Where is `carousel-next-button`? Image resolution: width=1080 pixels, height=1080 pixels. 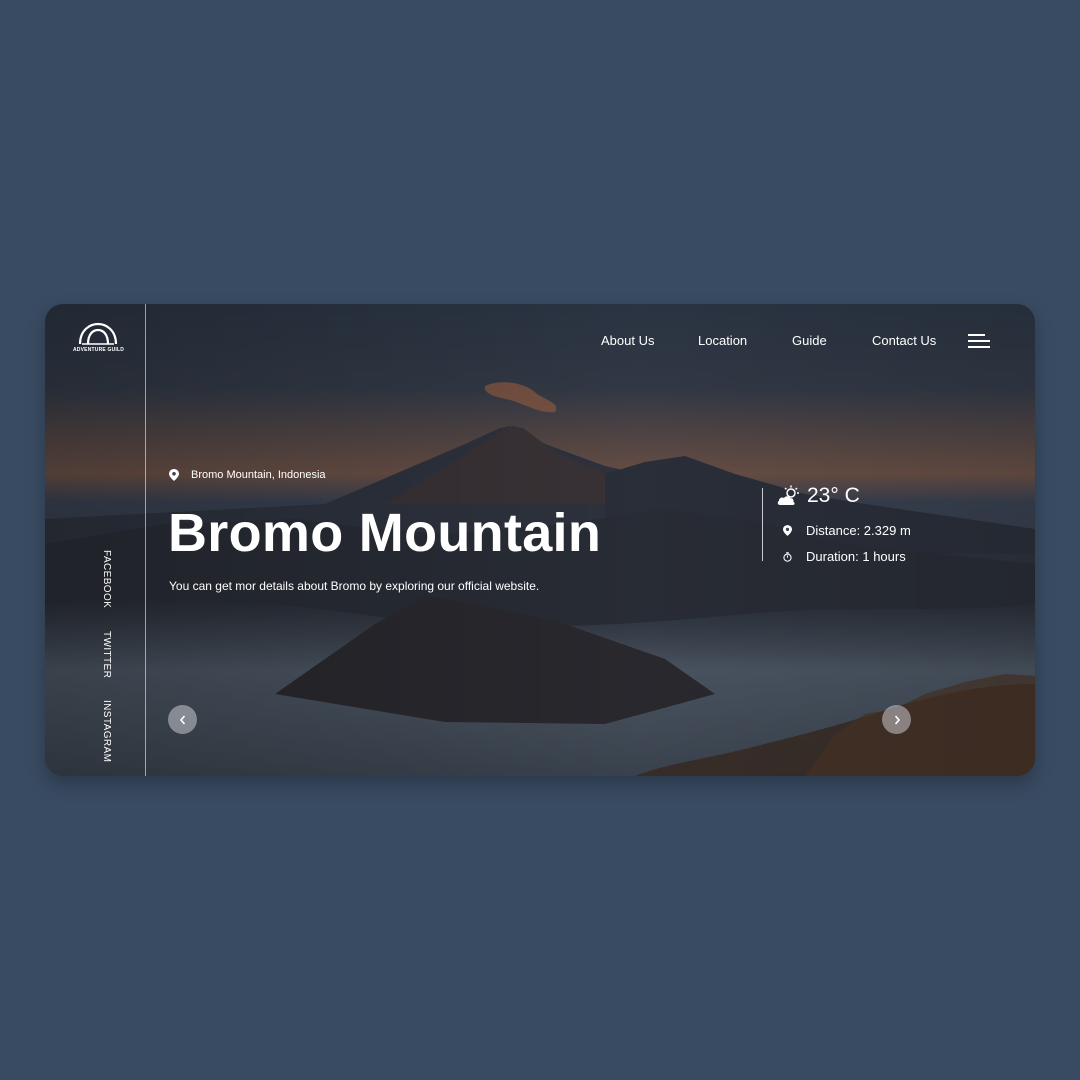
carousel-next-button is located at coordinates (896, 719).